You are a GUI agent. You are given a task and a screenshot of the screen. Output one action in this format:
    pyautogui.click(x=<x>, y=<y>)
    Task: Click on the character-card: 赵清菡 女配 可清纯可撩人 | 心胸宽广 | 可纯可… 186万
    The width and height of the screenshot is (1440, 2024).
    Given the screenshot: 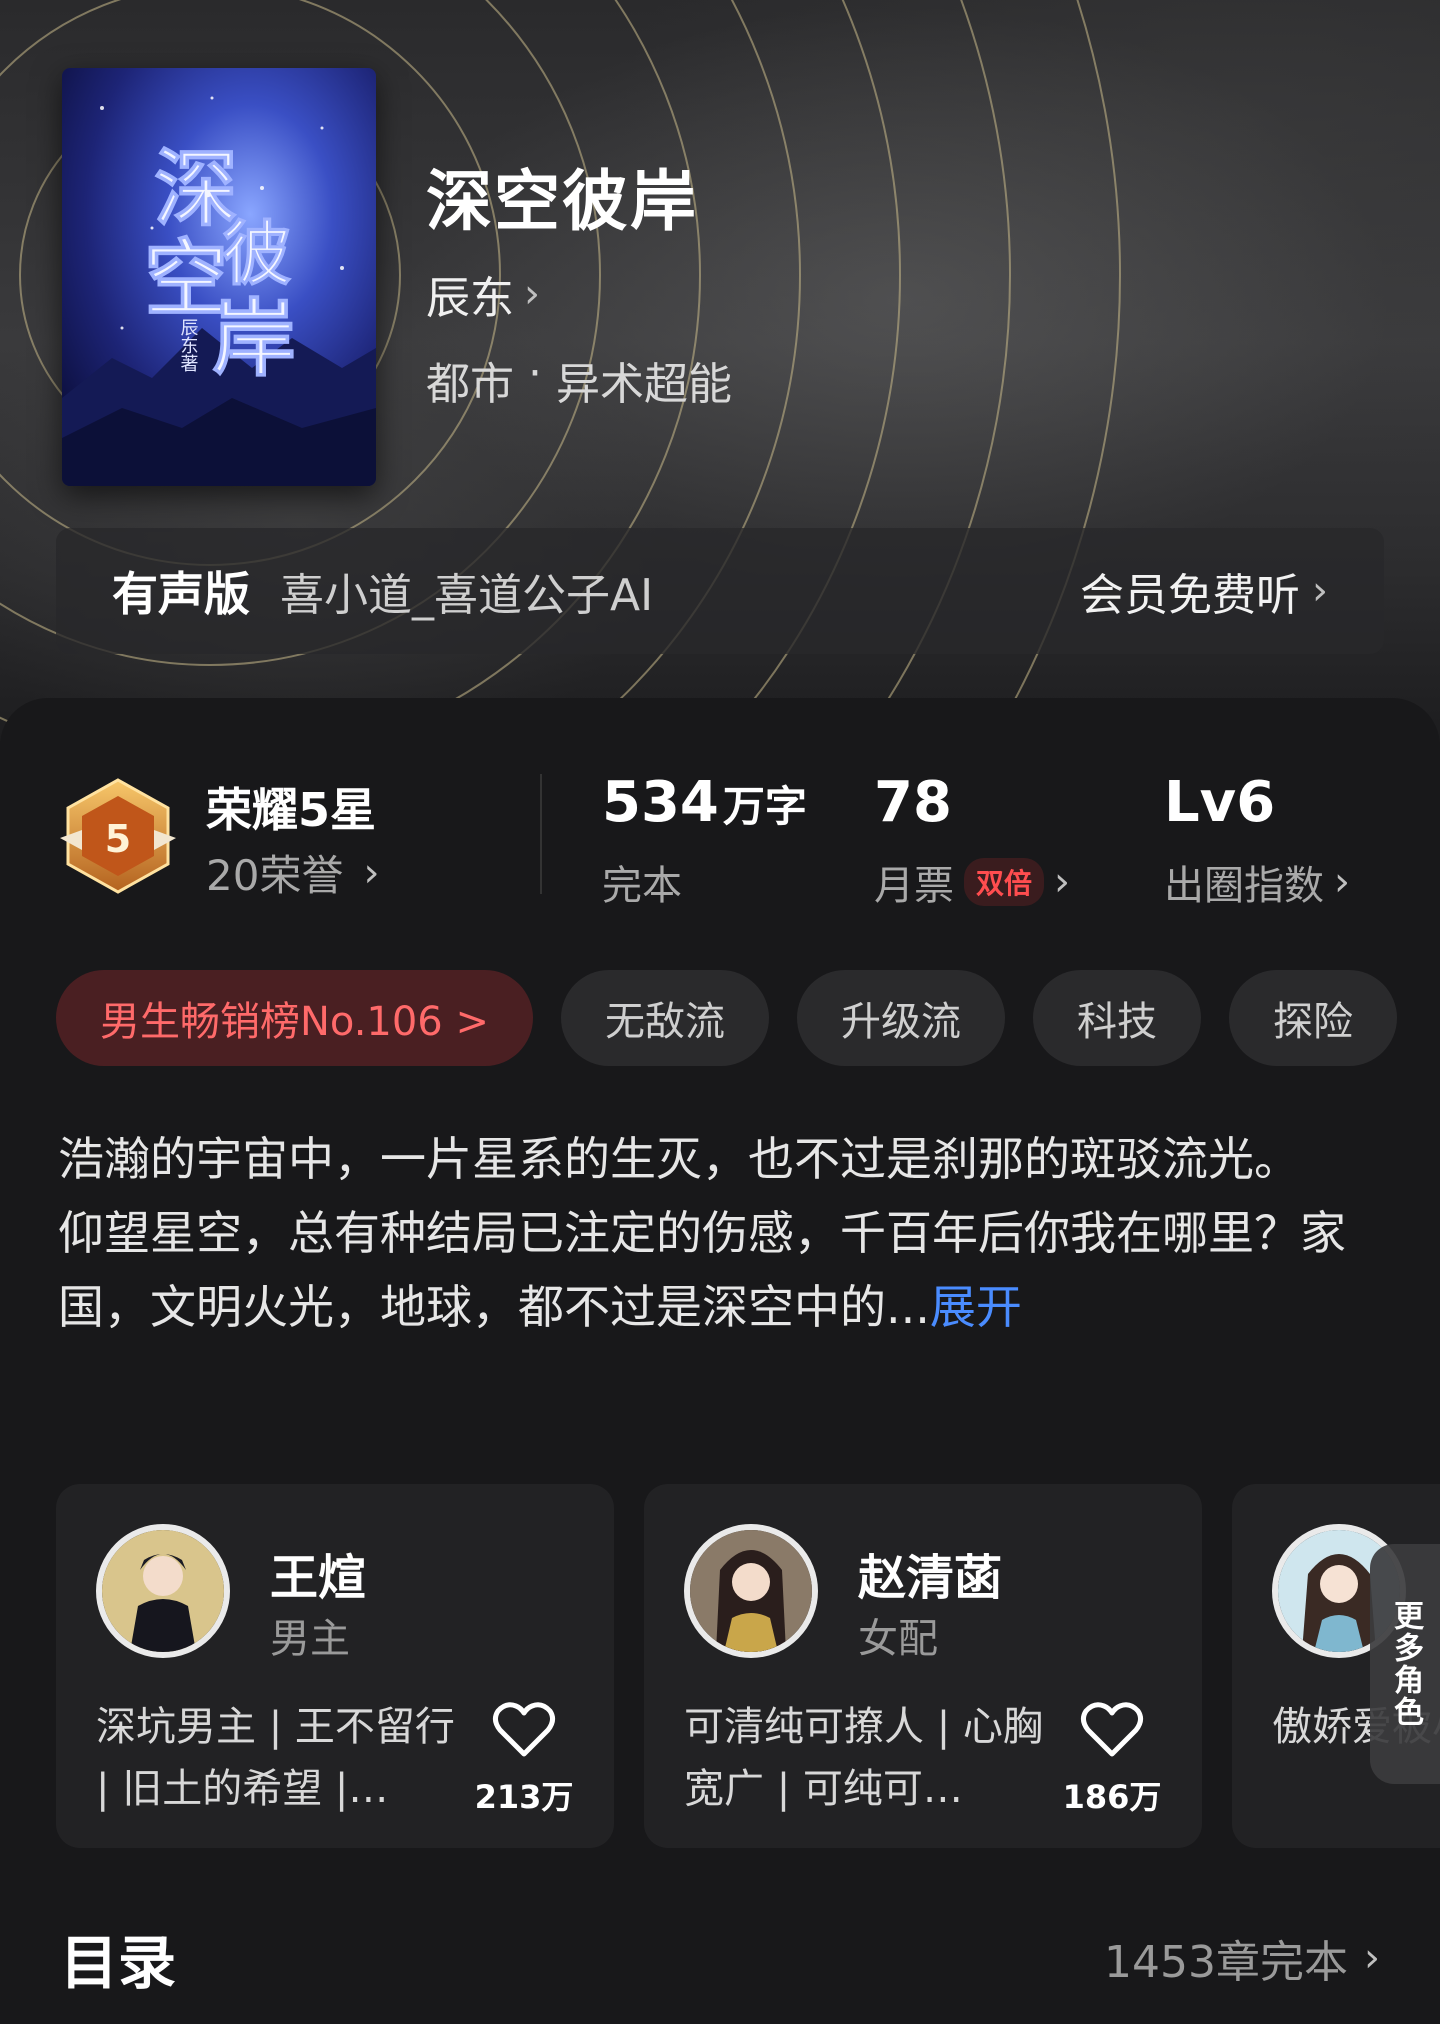 What is the action you would take?
    pyautogui.click(x=923, y=1666)
    